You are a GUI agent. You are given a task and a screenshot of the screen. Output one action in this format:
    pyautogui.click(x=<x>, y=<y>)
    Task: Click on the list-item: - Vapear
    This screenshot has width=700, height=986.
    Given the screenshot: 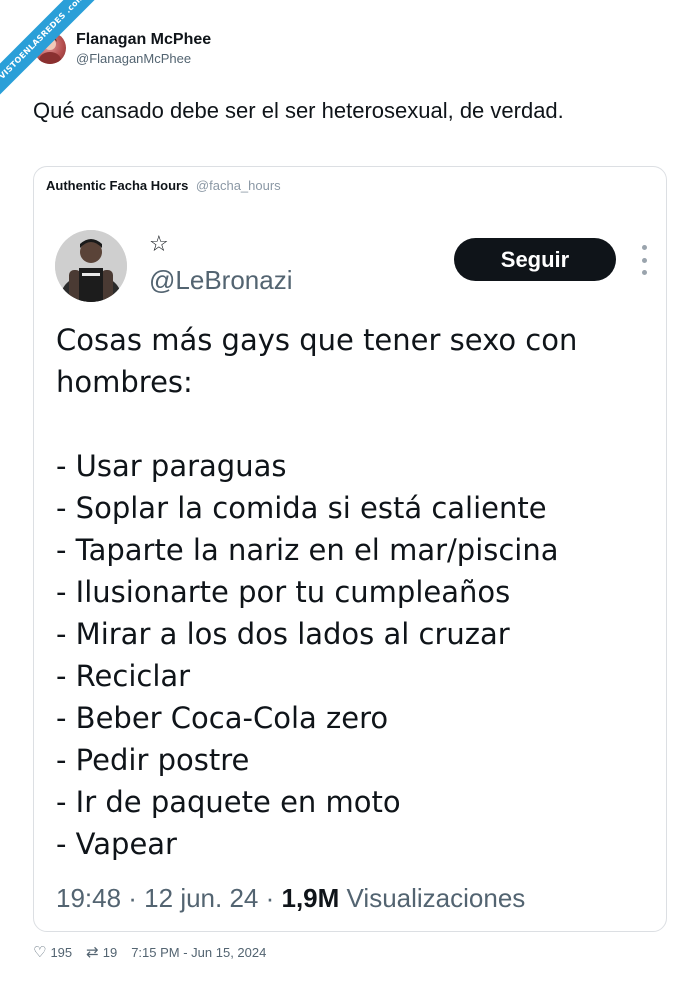 What is the action you would take?
    pyautogui.click(x=116, y=844)
    